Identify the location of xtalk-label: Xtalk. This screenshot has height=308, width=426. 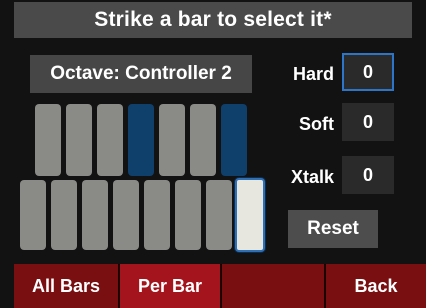
(312, 177).